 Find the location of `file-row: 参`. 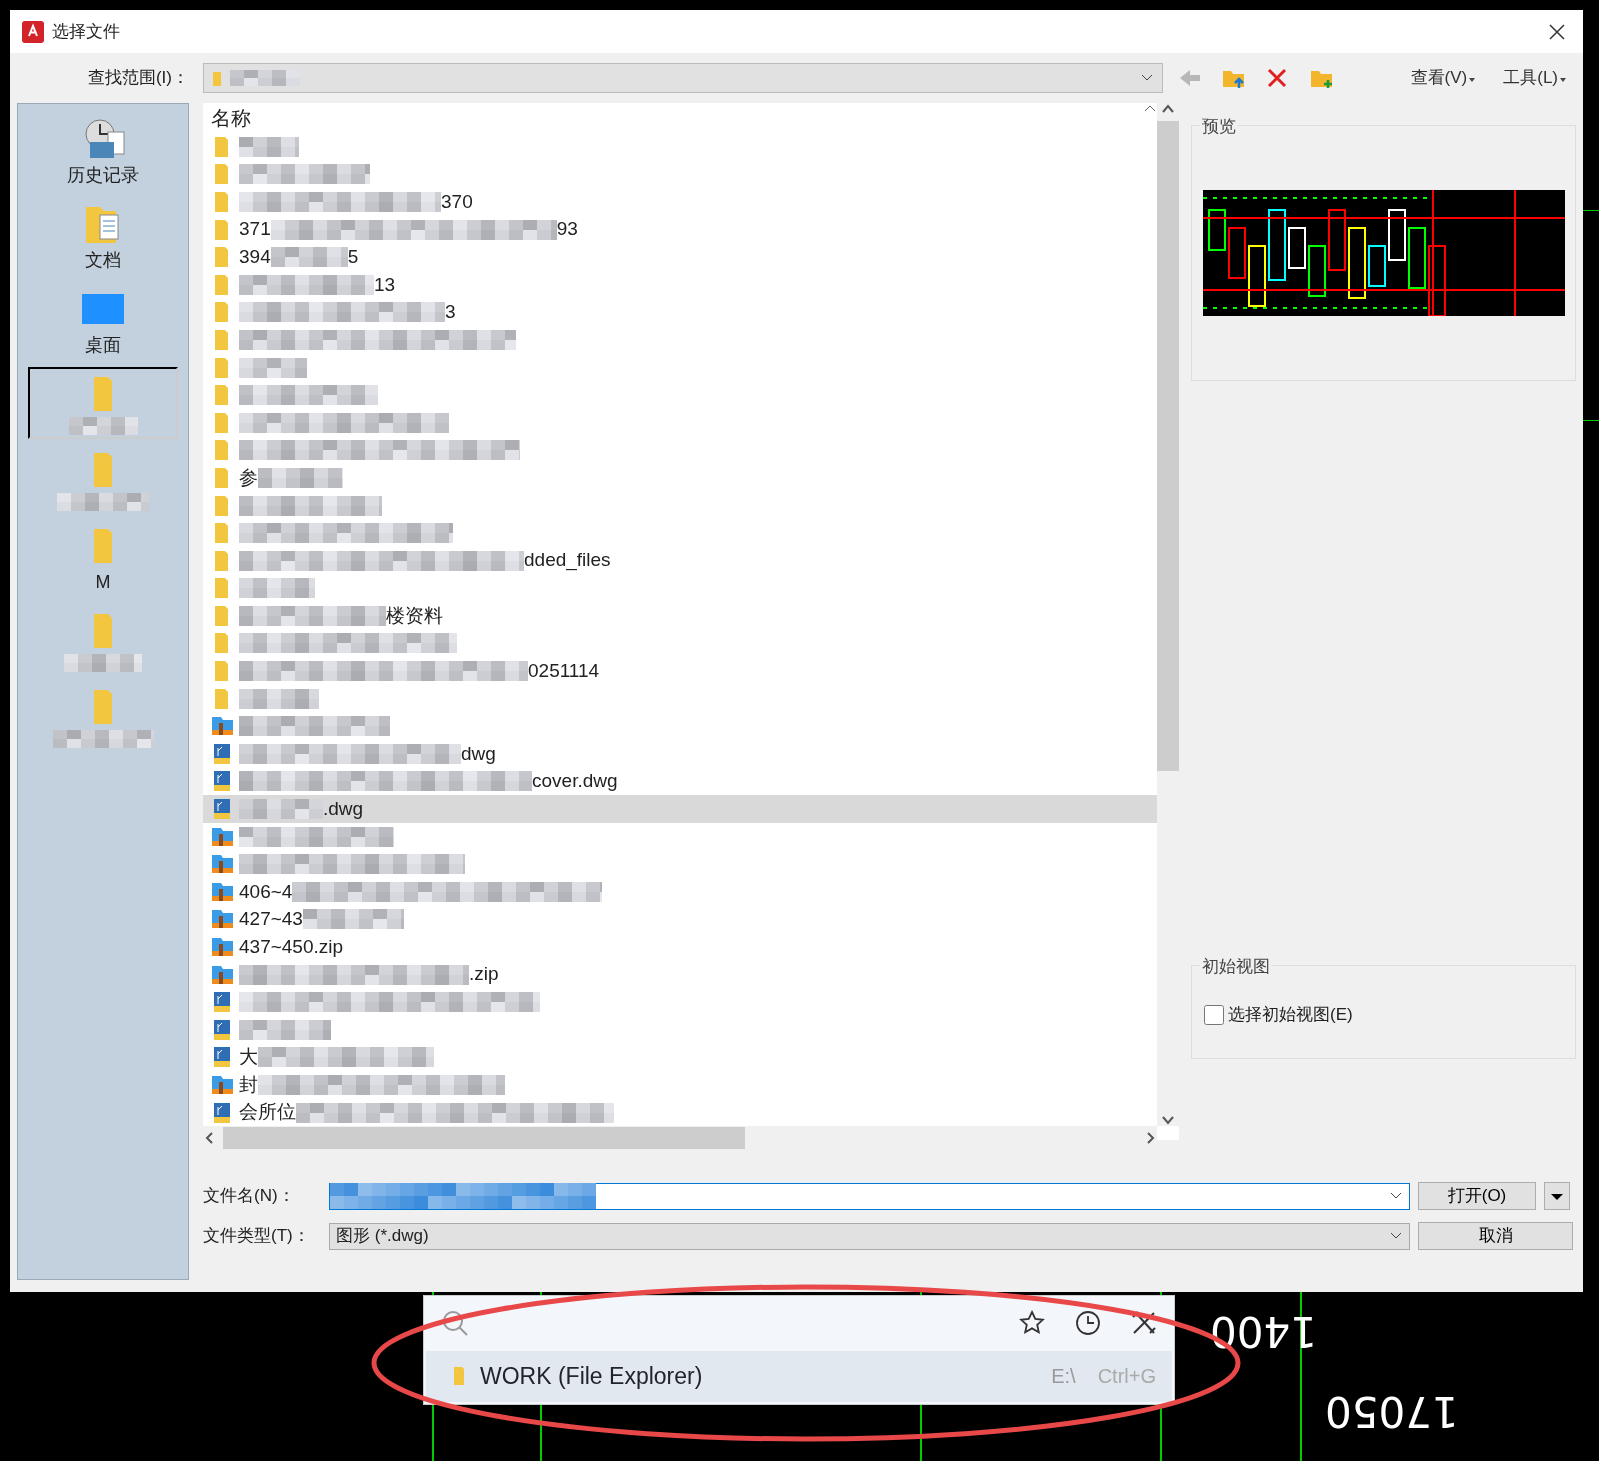

file-row: 参 is located at coordinates (680, 478).